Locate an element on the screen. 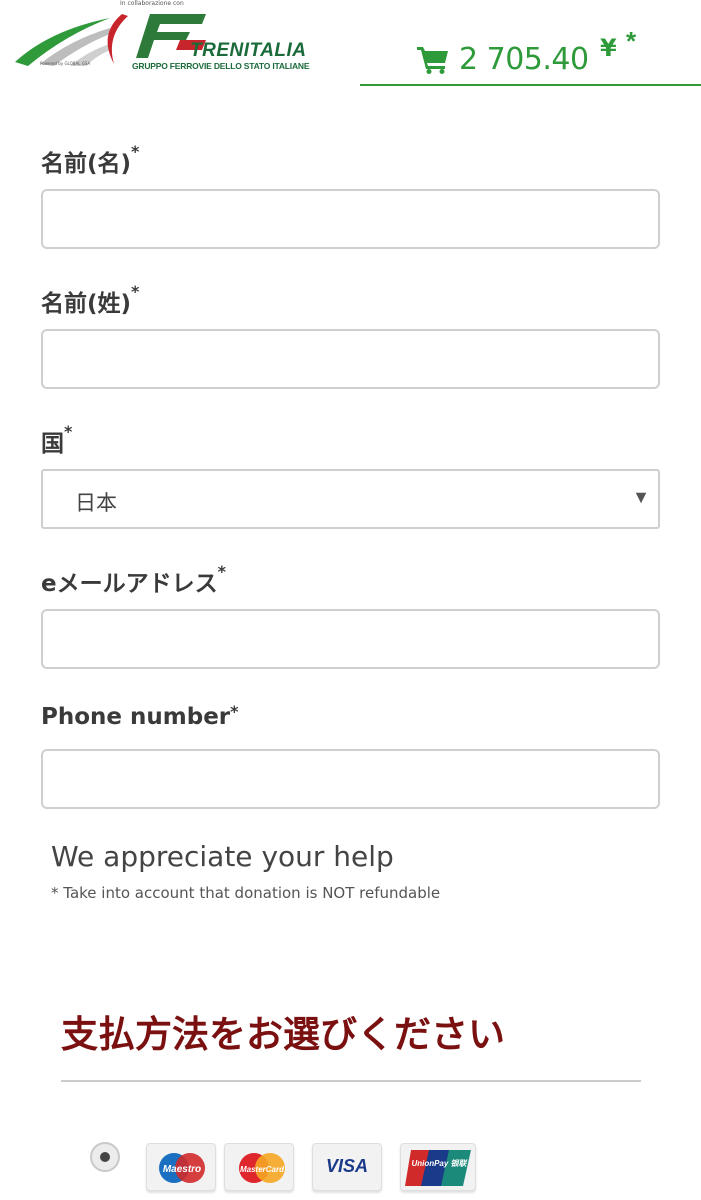 The image size is (701, 1200). mastercard-text: MasterCard is located at coordinates (262, 1169).